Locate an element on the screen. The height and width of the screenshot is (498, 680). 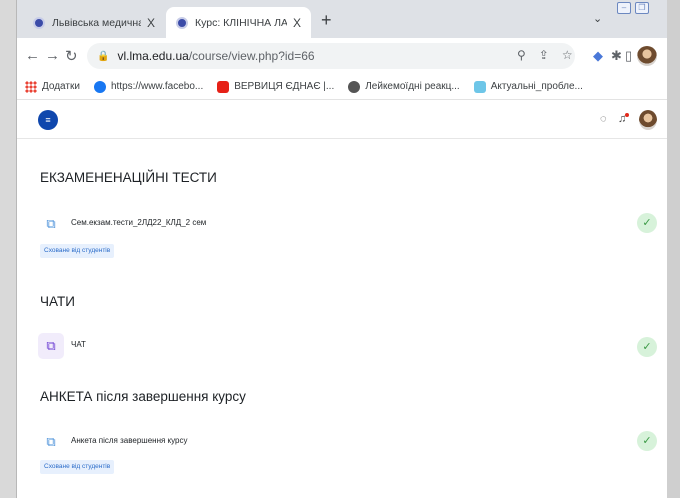
url-host: vl.lma.edu.ua is located at coordinates (153, 56).